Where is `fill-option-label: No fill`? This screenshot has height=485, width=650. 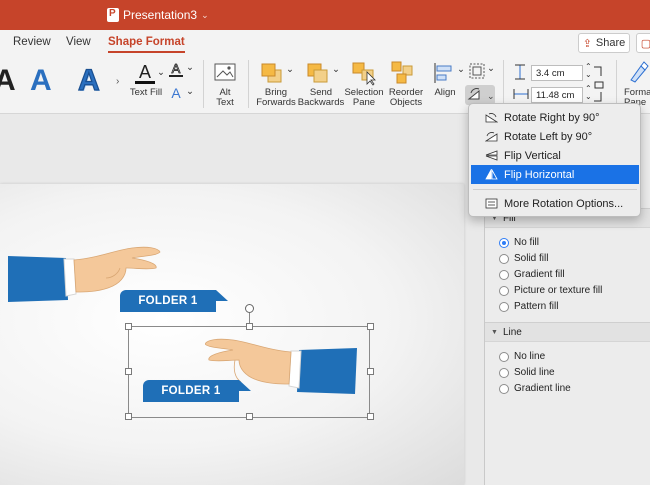 fill-option-label: No fill is located at coordinates (527, 242).